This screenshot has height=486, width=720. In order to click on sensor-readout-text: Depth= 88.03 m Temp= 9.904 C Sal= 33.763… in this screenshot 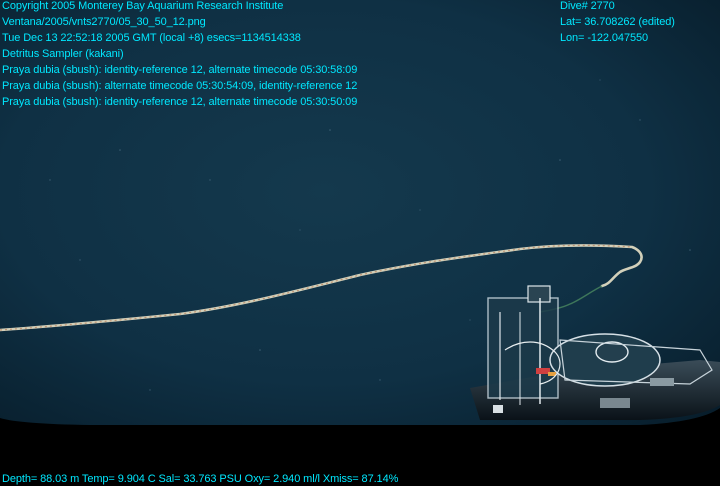, I will do `click(200, 479)`.